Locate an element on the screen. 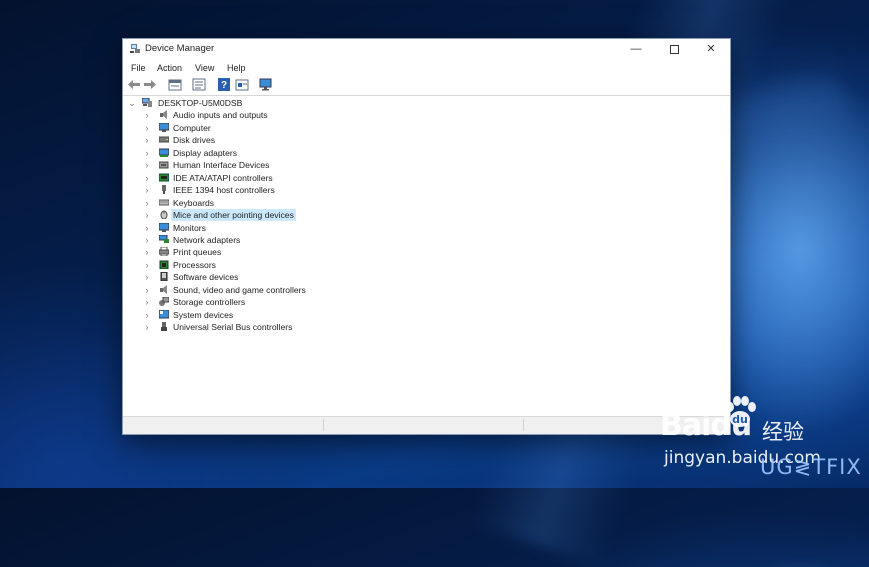  toolbar: ? is located at coordinates (426, 85).